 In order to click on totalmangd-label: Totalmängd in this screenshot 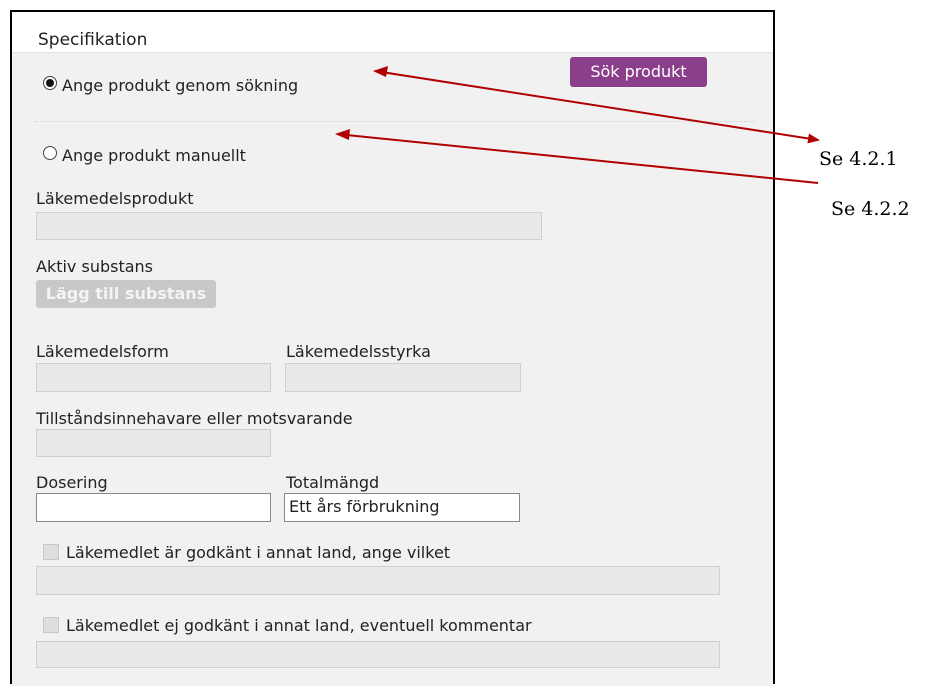, I will do `click(333, 482)`.